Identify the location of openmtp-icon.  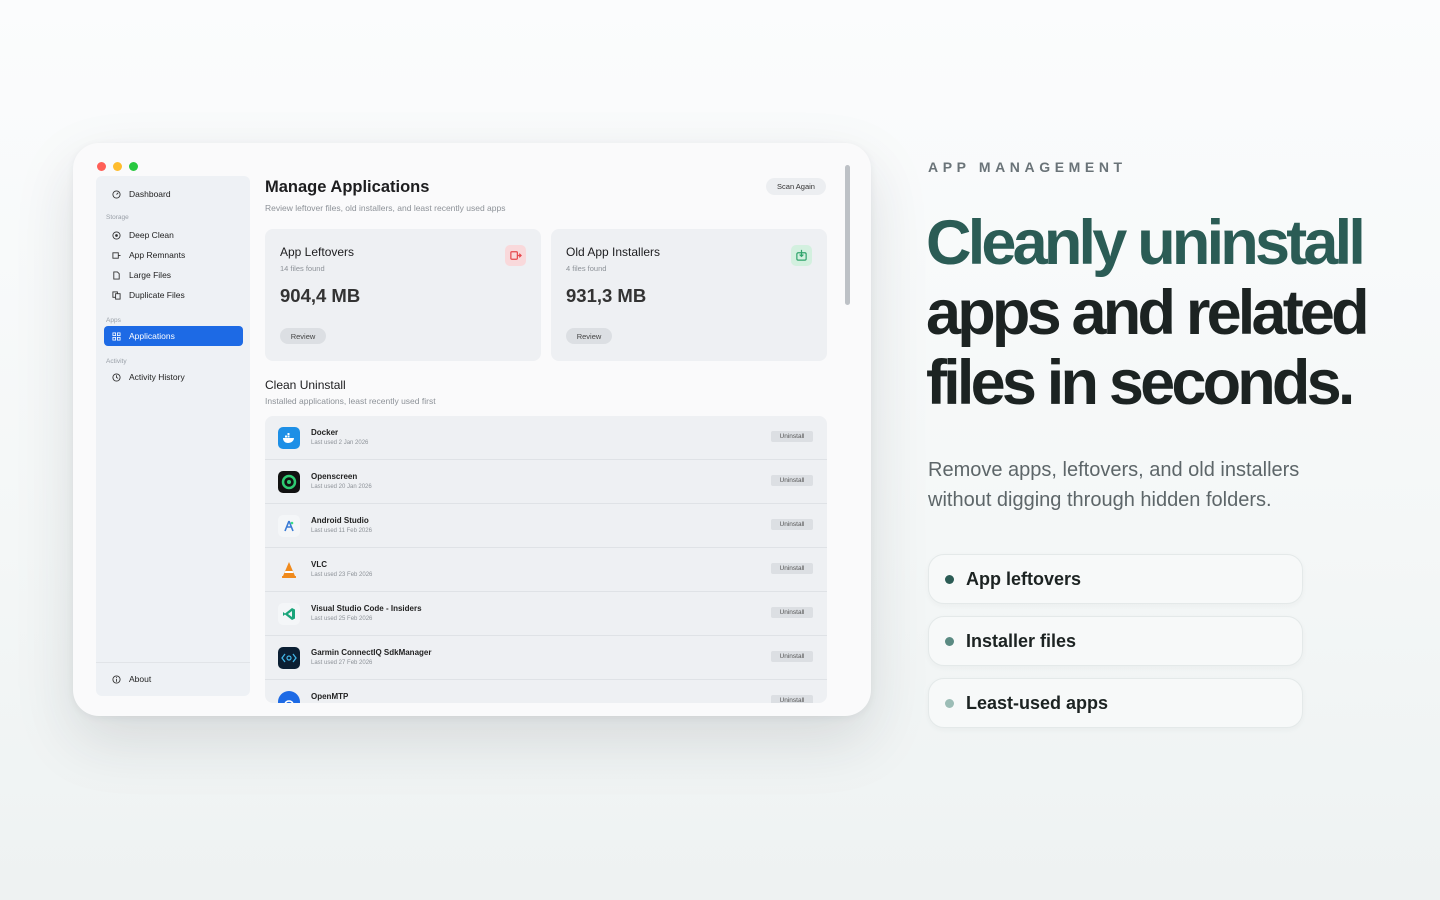
(289, 697).